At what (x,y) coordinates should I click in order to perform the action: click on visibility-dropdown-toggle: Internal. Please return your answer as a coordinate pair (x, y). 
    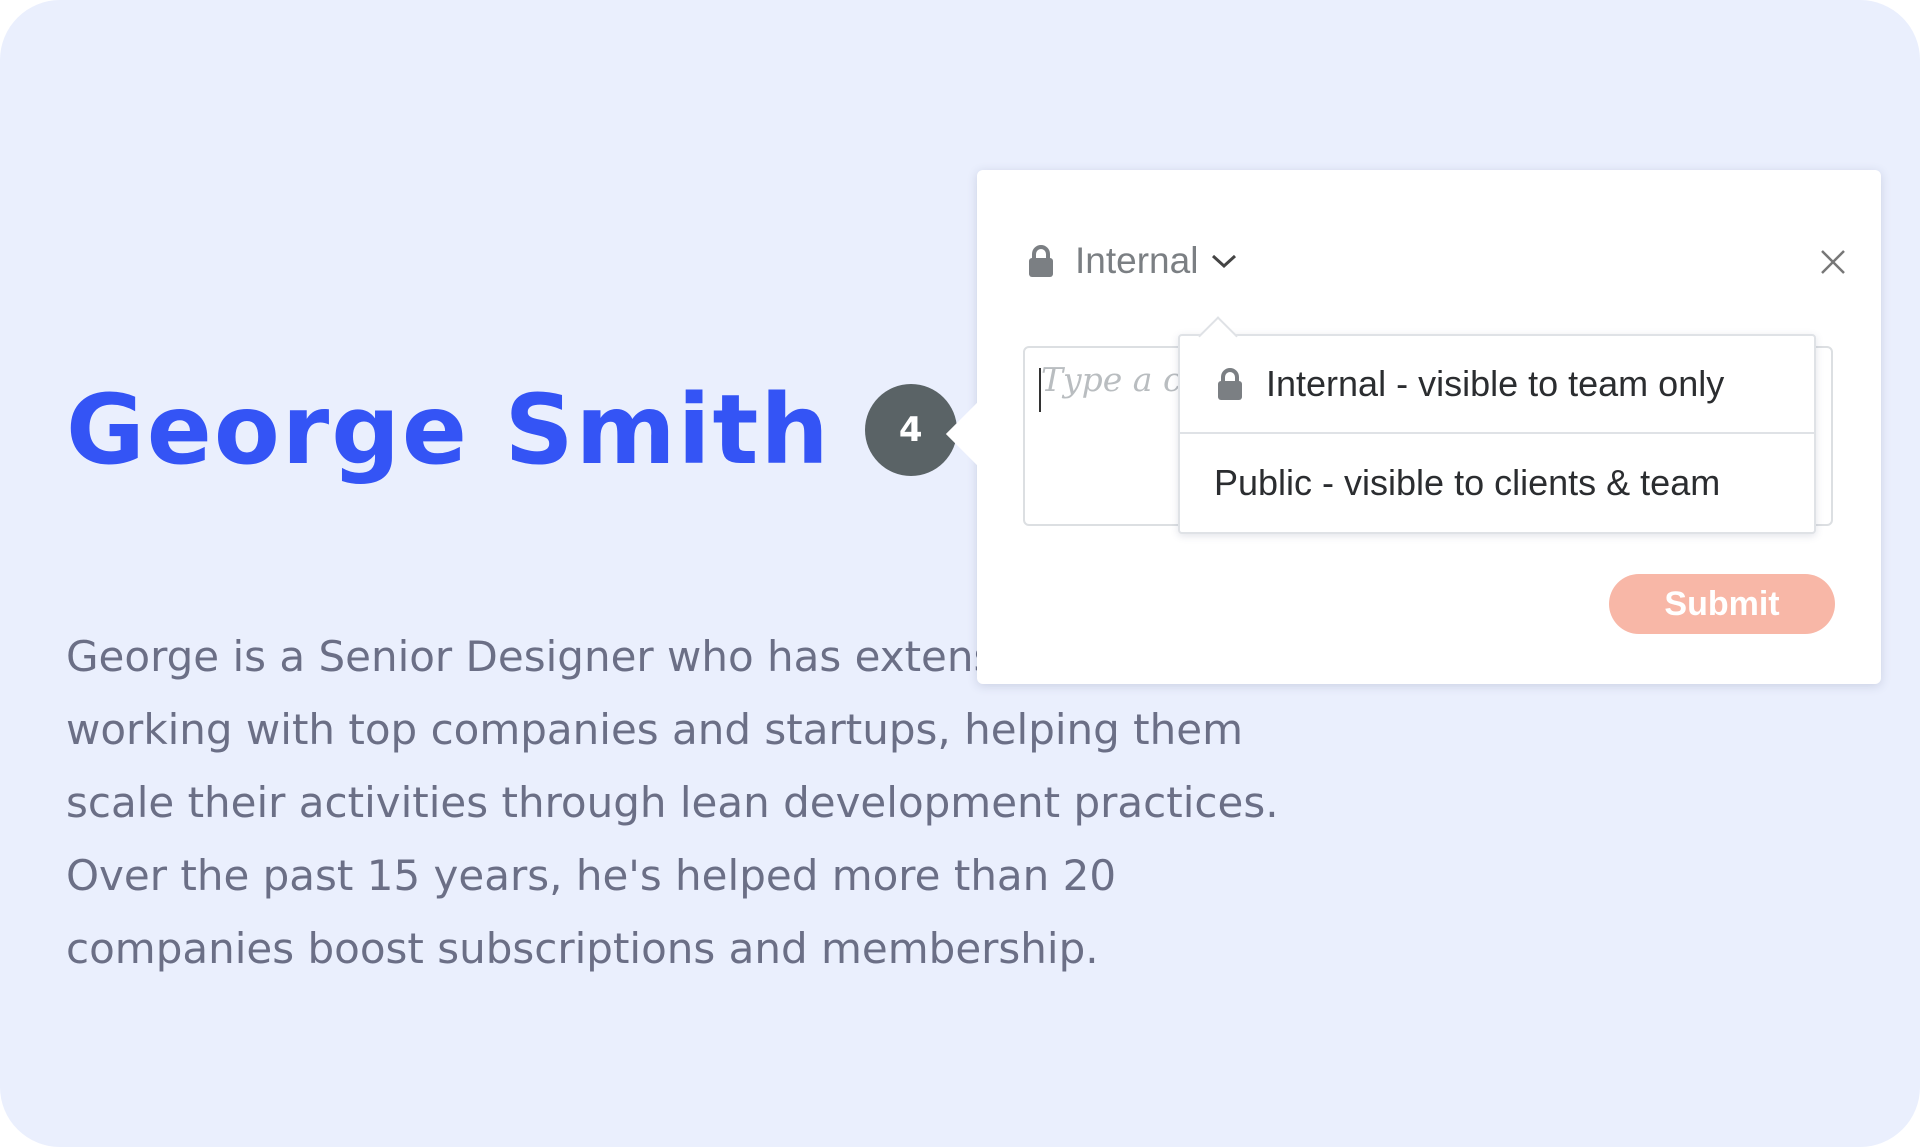
    Looking at the image, I should click on (1132, 261).